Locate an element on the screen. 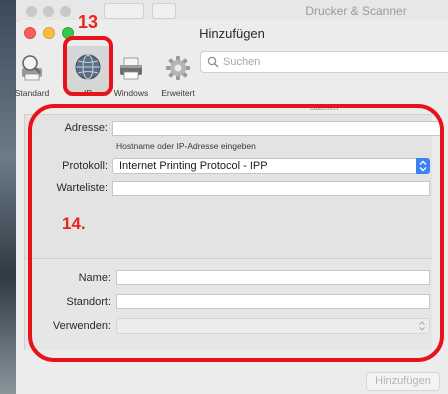  background-traffic-lights is located at coordinates (48, 11).